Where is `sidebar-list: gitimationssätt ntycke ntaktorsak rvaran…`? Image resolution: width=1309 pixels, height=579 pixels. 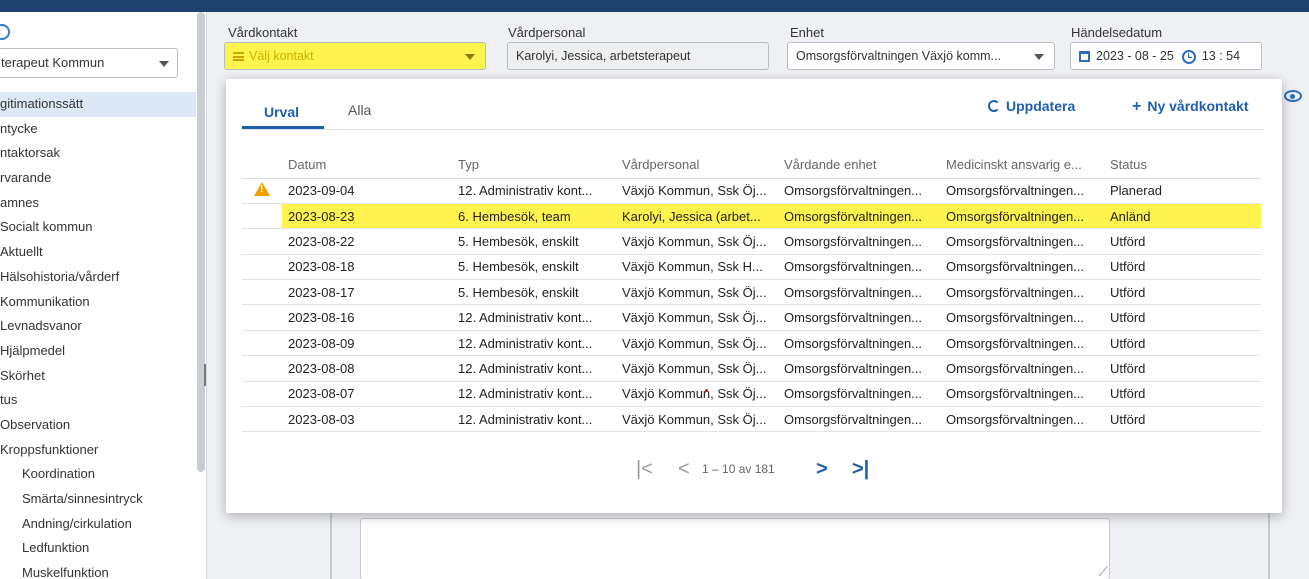
sidebar-list: gitimationssätt ntycke ntaktorsak rvaran… is located at coordinates (98, 335).